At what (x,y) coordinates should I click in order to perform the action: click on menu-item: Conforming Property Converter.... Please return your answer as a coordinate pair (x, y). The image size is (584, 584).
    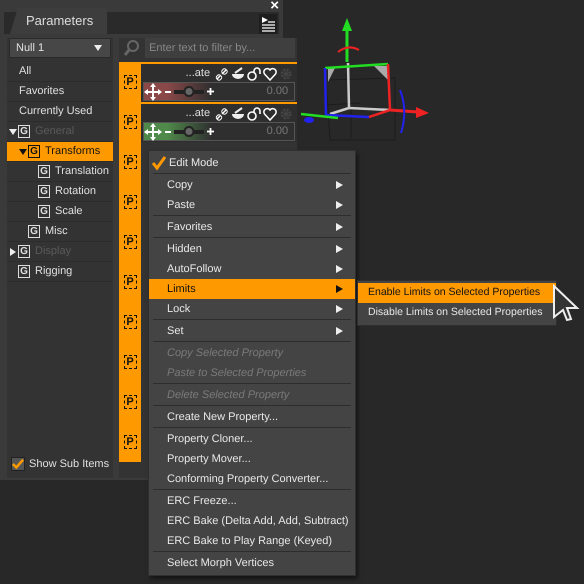
    Looking at the image, I should click on (252, 479).